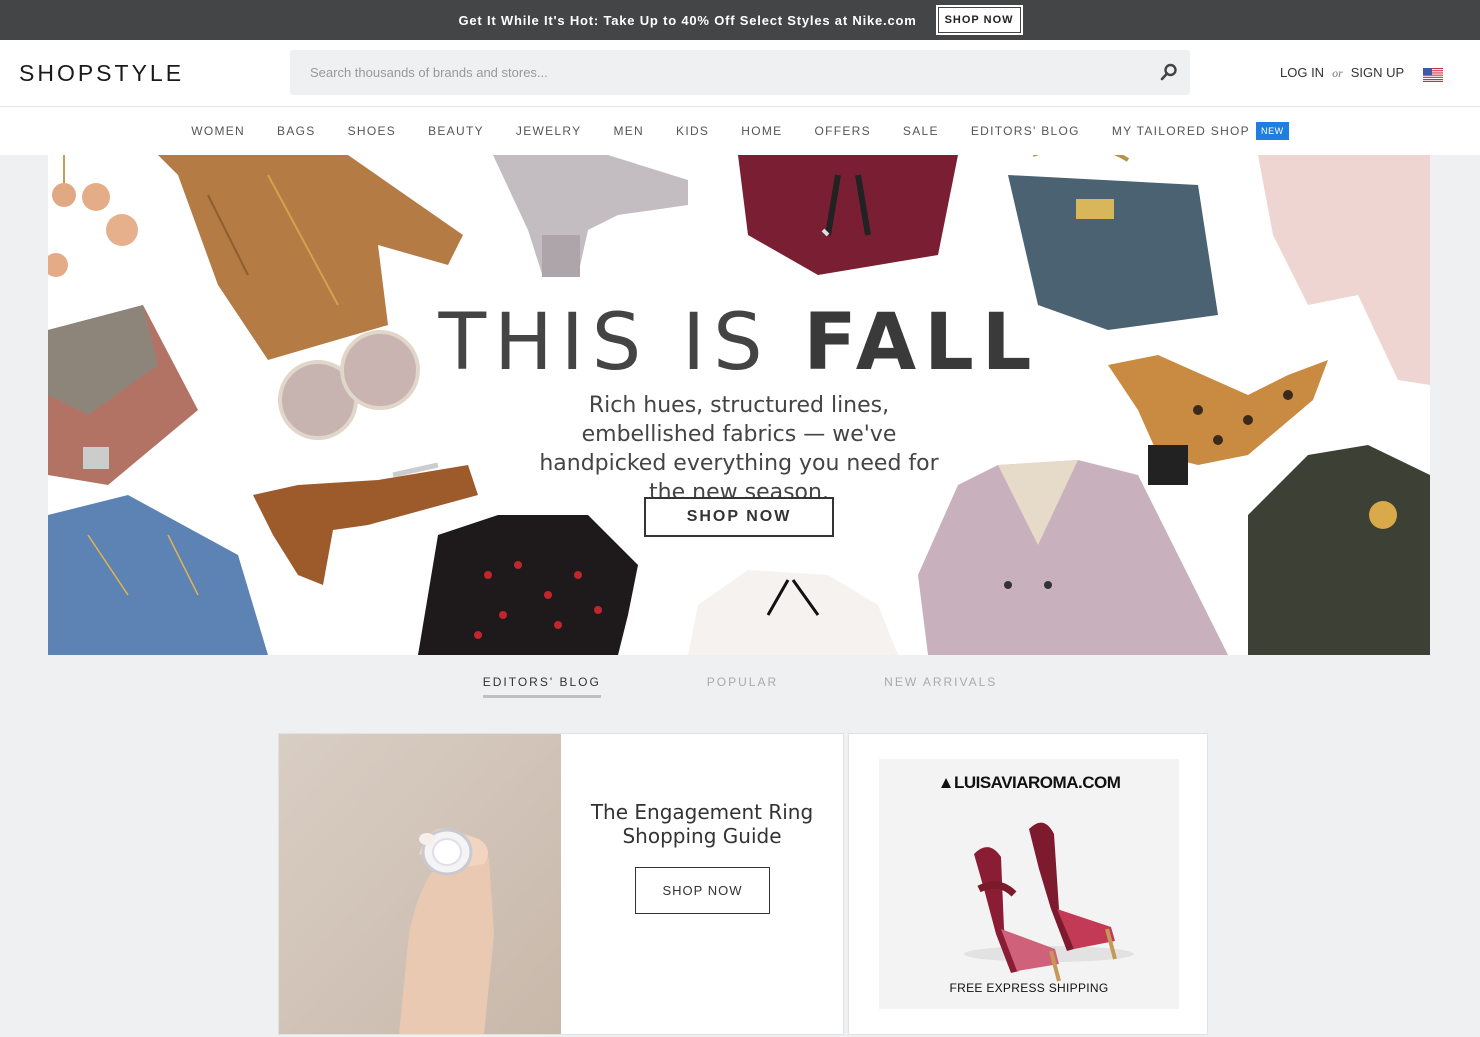  I want to click on nav-offers: OFFERS, so click(842, 131).